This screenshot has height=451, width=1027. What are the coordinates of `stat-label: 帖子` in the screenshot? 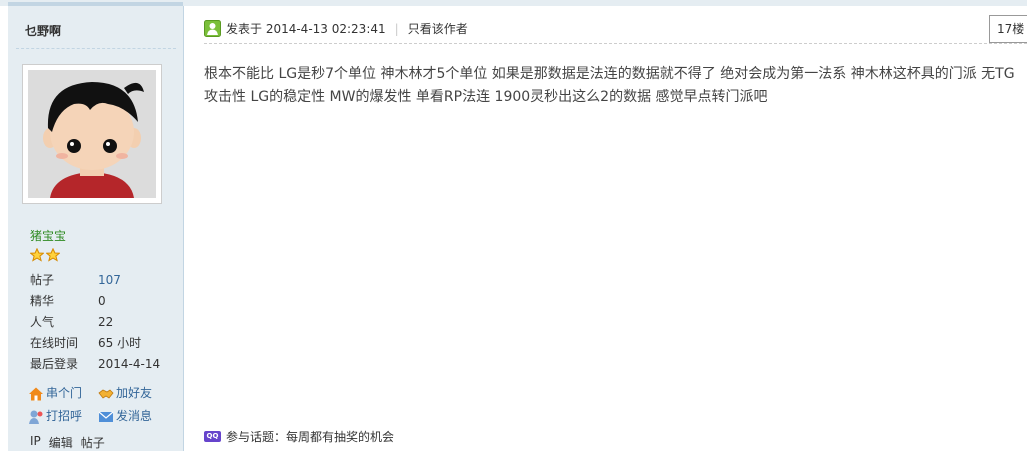 It's located at (42, 280).